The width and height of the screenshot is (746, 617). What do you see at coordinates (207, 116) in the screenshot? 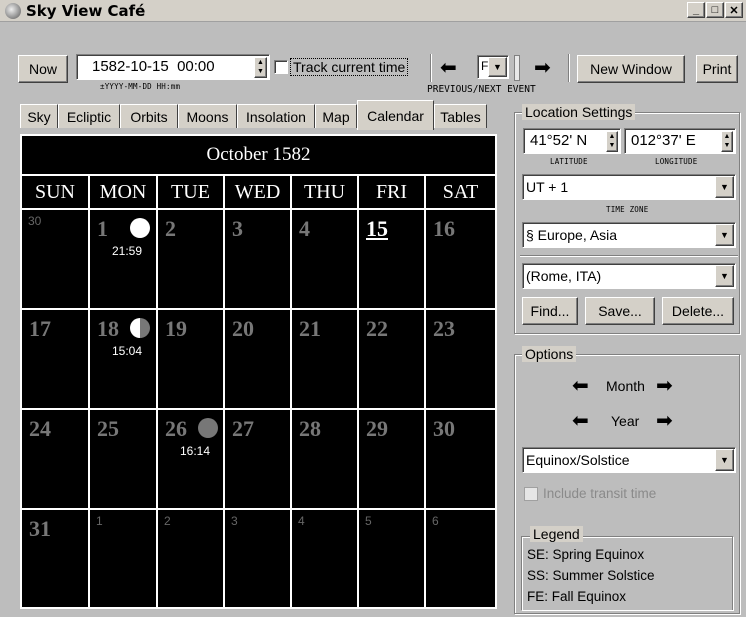
I see `tab-moons: Moons` at bounding box center [207, 116].